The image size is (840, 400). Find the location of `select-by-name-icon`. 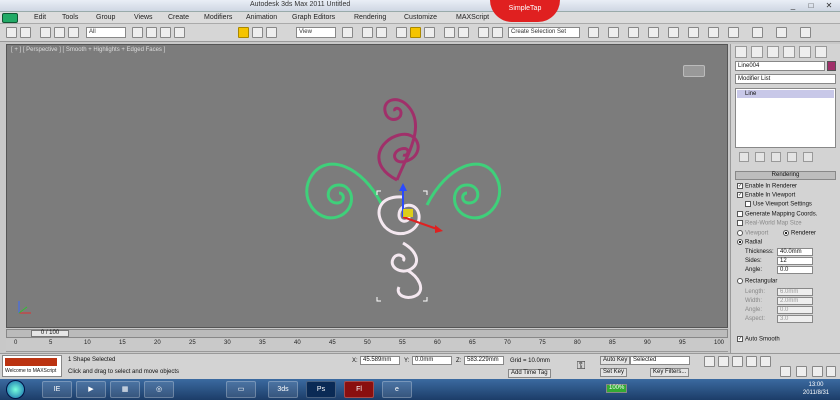

select-by-name-icon is located at coordinates (151, 32).